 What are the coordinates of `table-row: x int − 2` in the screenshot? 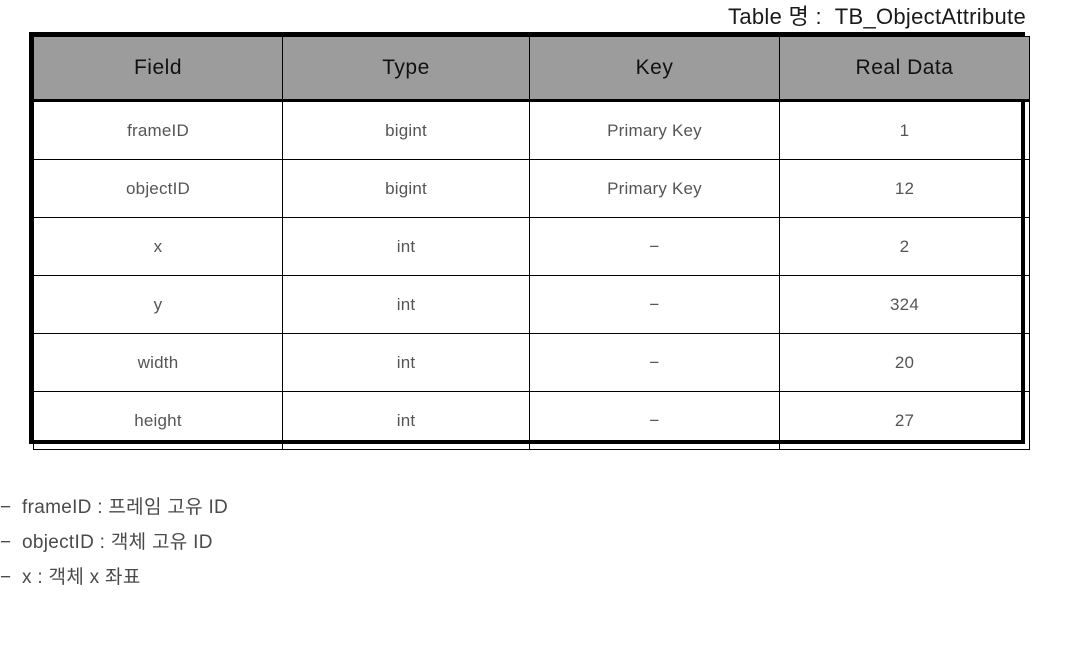 It's located at (531, 246).